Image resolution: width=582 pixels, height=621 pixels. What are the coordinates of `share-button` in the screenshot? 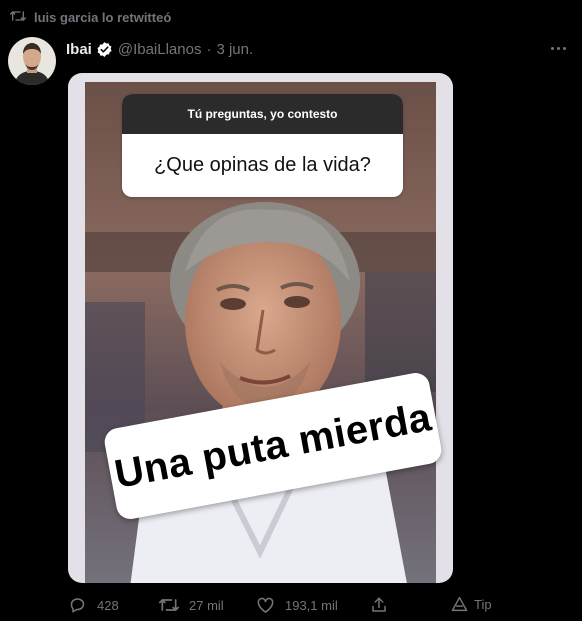 It's located at (379, 605).